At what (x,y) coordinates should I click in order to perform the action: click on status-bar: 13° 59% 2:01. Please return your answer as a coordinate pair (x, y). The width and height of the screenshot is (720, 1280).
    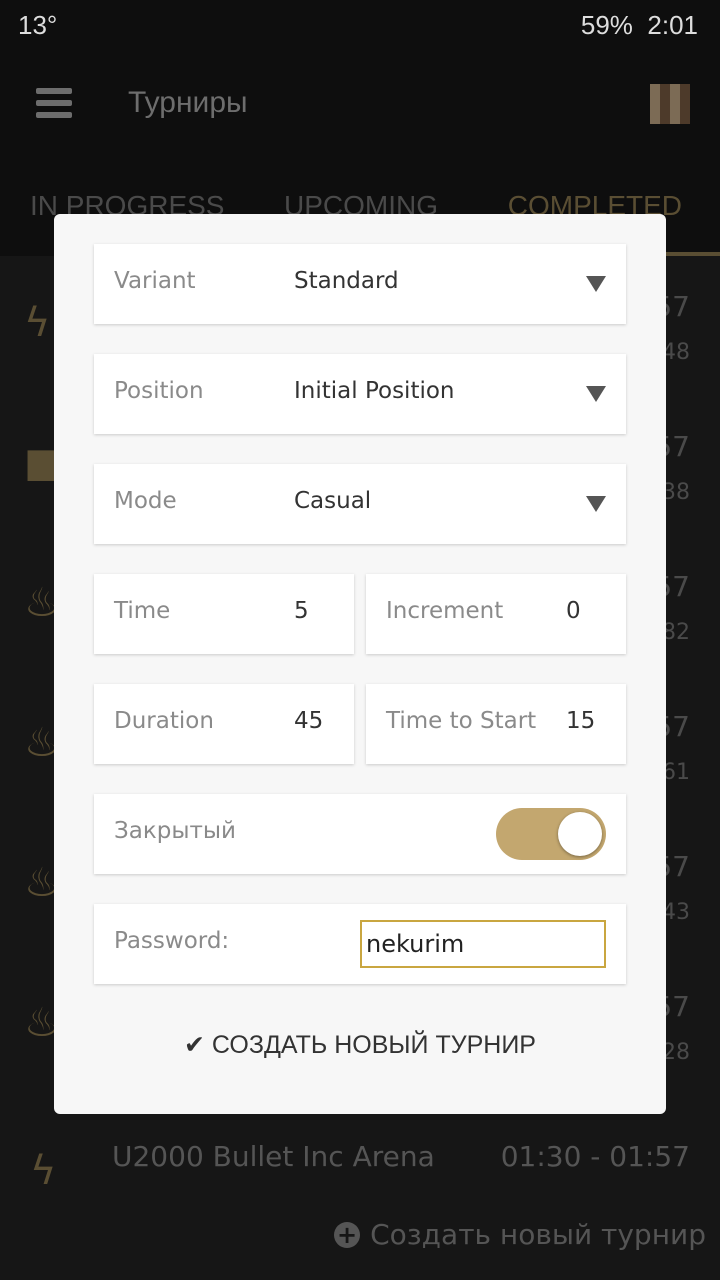
    Looking at the image, I should click on (360, 26).